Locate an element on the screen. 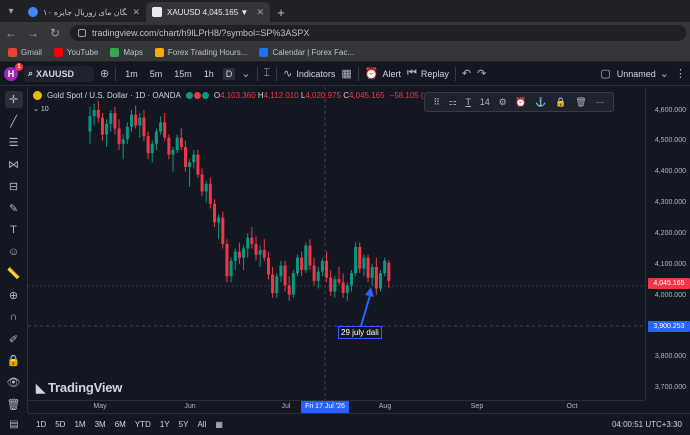 The width and height of the screenshot is (690, 435). pattern-icon: ⋈ is located at coordinates (14, 164).